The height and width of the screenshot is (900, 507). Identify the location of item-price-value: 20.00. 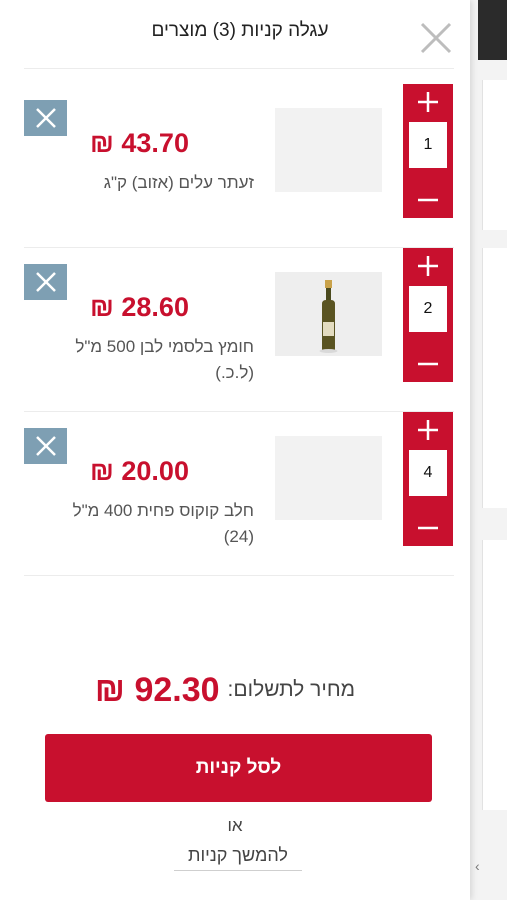
(155, 471).